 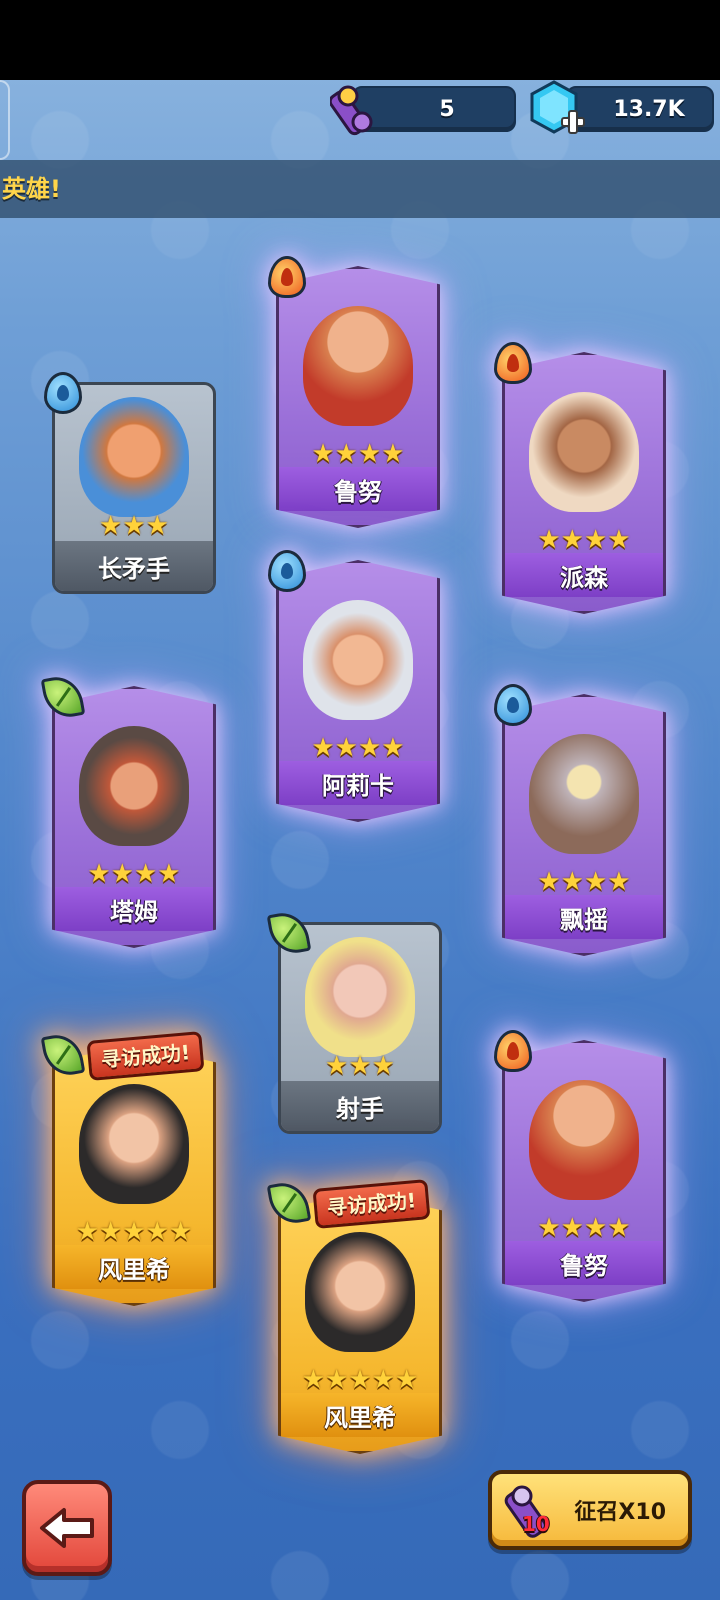 I want to click on back-button, so click(x=67, y=1528).